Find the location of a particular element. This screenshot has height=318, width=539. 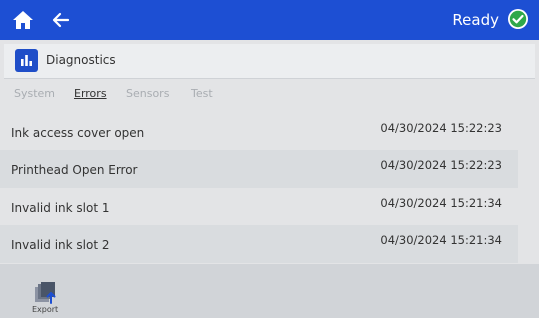

top-bar: Ready is located at coordinates (269, 20).